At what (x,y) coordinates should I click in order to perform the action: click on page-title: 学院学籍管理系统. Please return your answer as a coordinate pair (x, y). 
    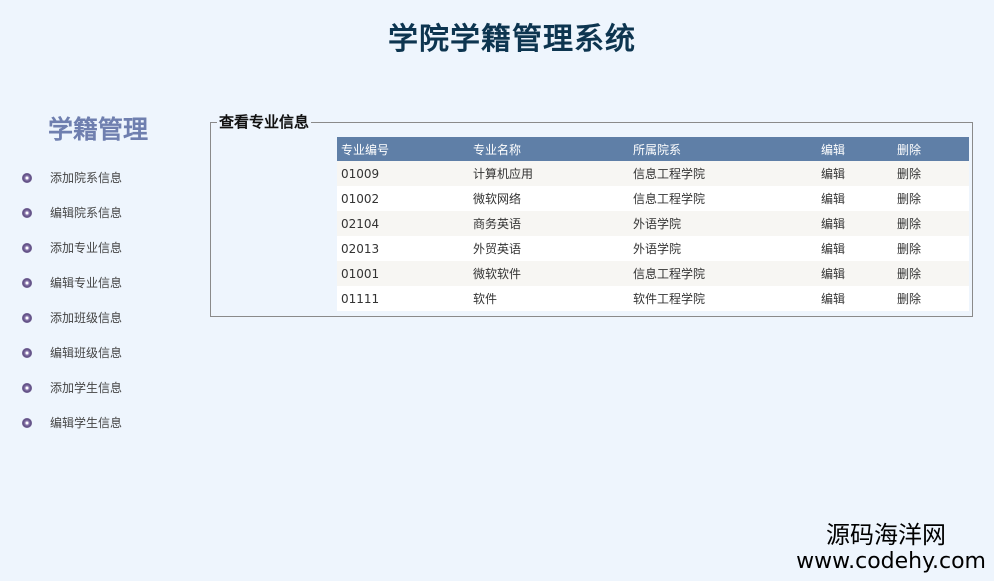
    Looking at the image, I should click on (512, 39).